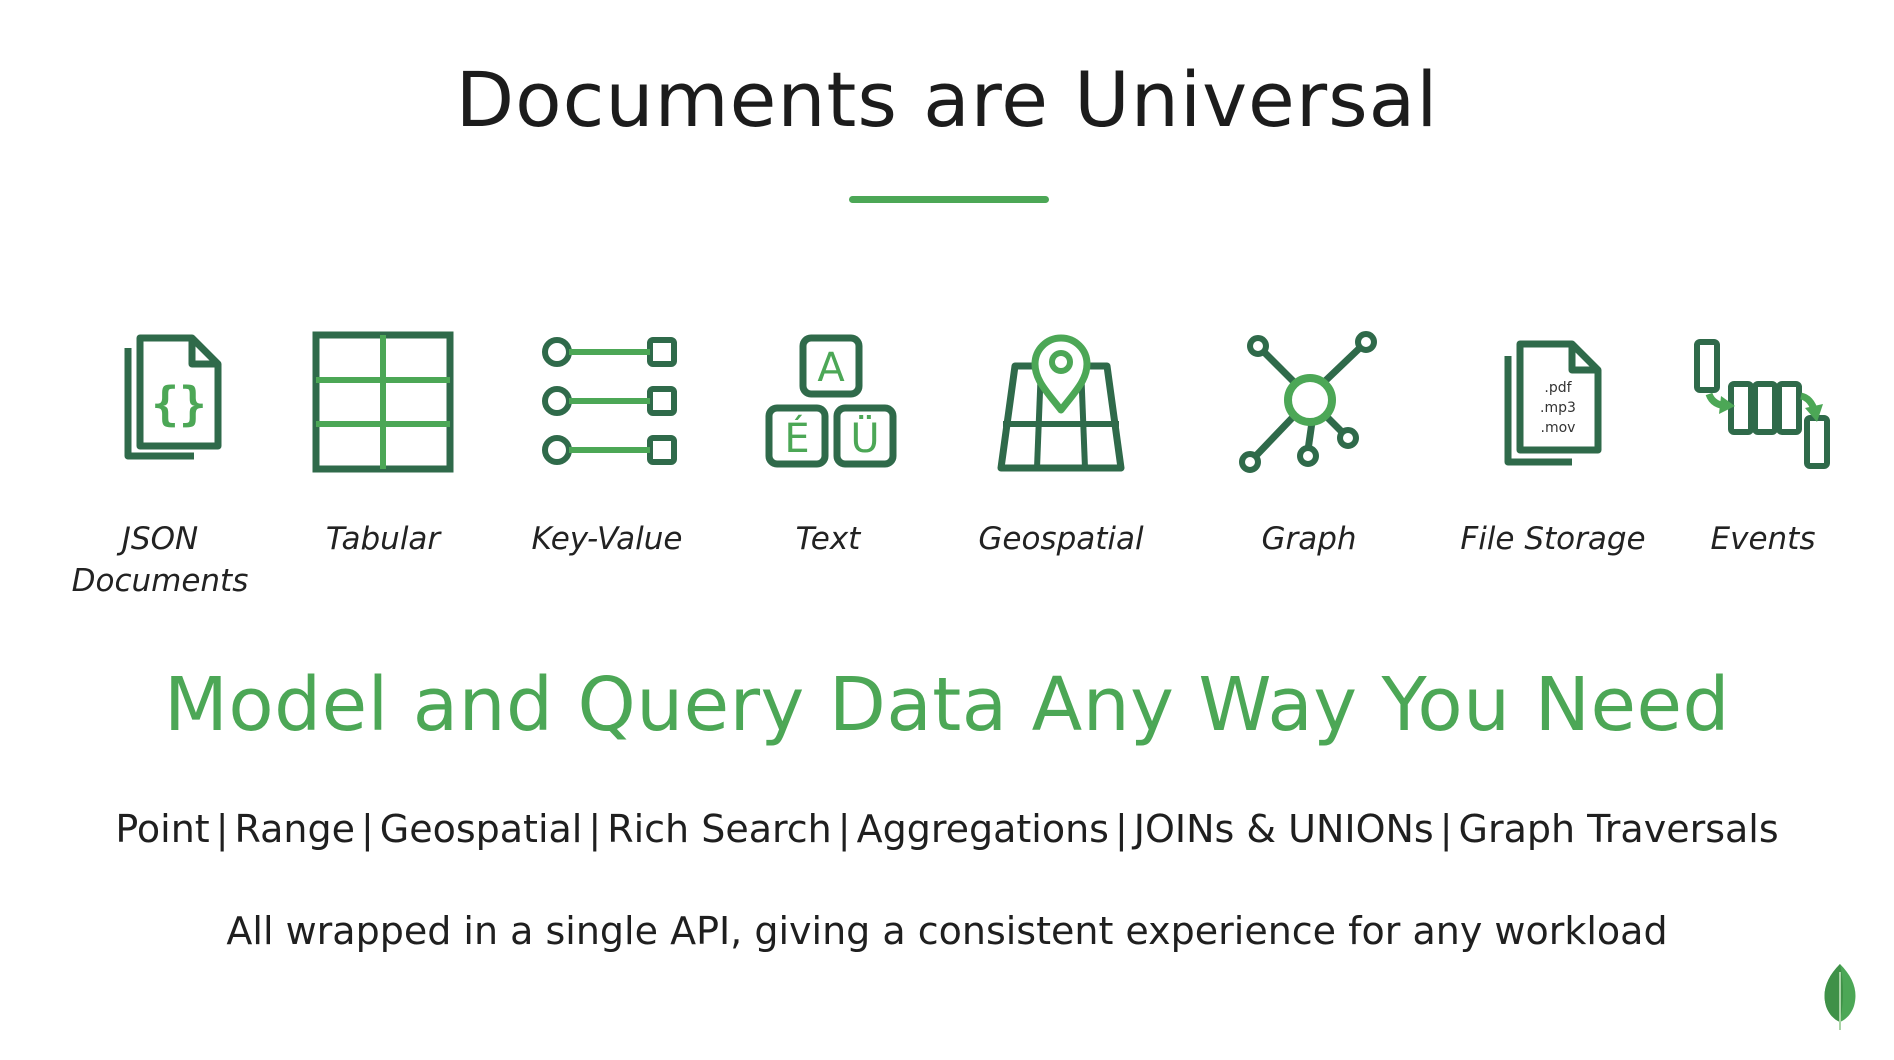 This screenshot has width=1894, height=1060. What do you see at coordinates (607, 539) in the screenshot?
I see `label-key-value: Key-Value` at bounding box center [607, 539].